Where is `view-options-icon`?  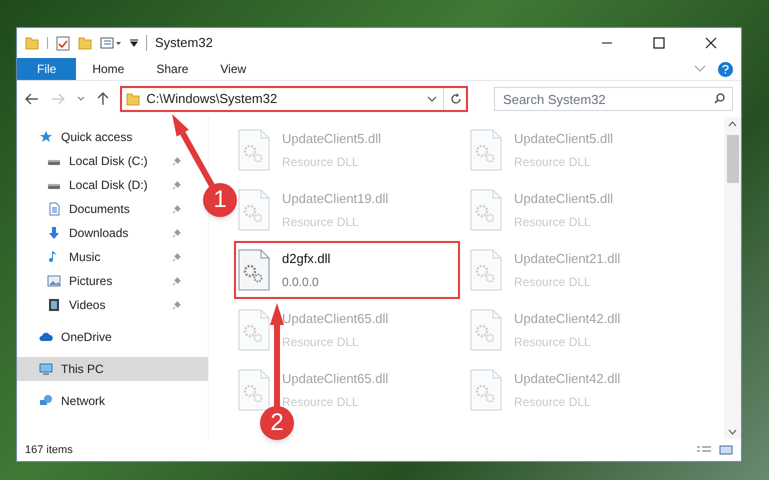
view-options-icon is located at coordinates (111, 43).